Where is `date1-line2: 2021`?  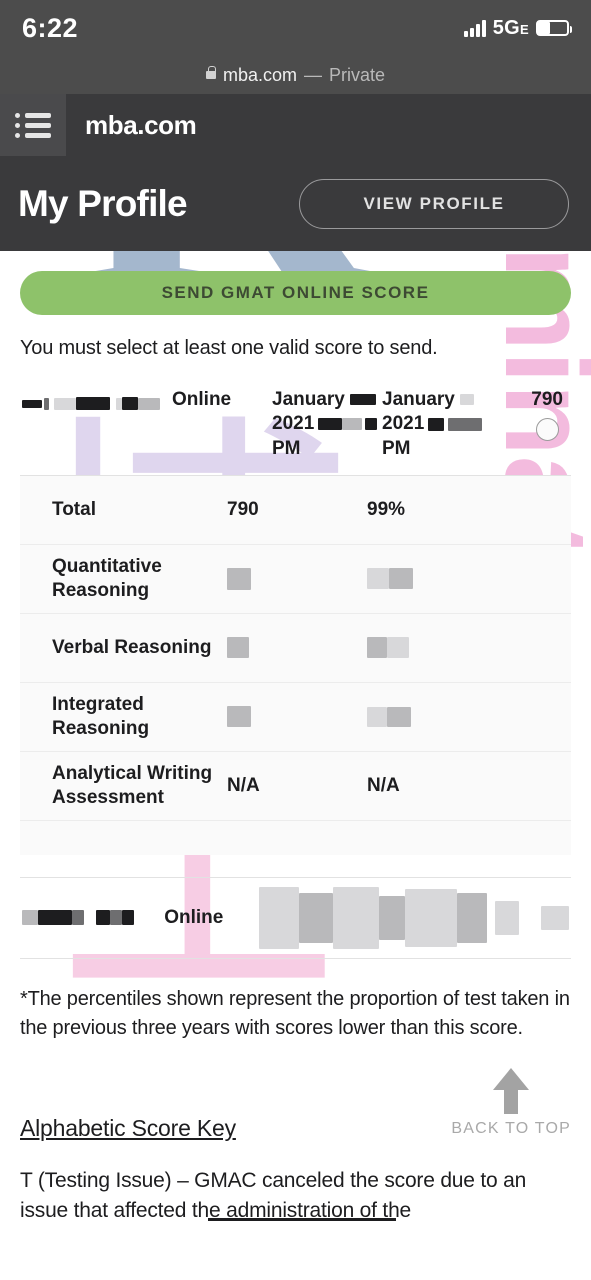
date1-line2: 2021 is located at coordinates (293, 424).